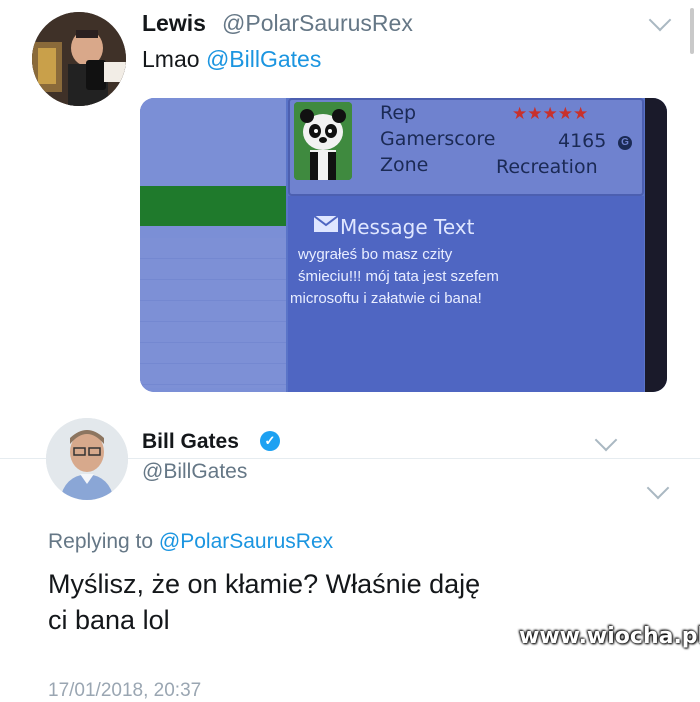 Image resolution: width=700 pixels, height=702 pixels. I want to click on tweet-author-handle: @BillGates, so click(194, 472).